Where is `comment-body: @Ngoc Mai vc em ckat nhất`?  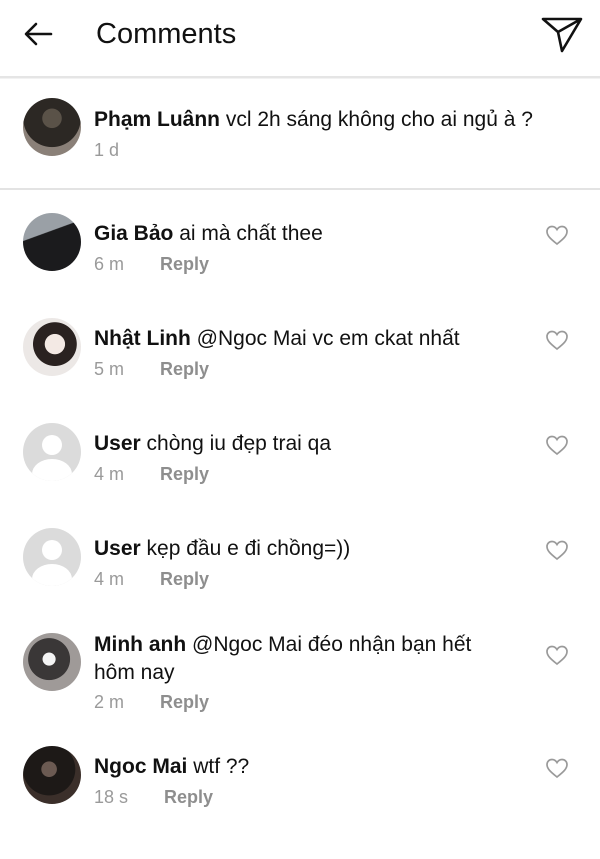 comment-body: @Ngoc Mai vc em ckat nhất is located at coordinates (328, 338).